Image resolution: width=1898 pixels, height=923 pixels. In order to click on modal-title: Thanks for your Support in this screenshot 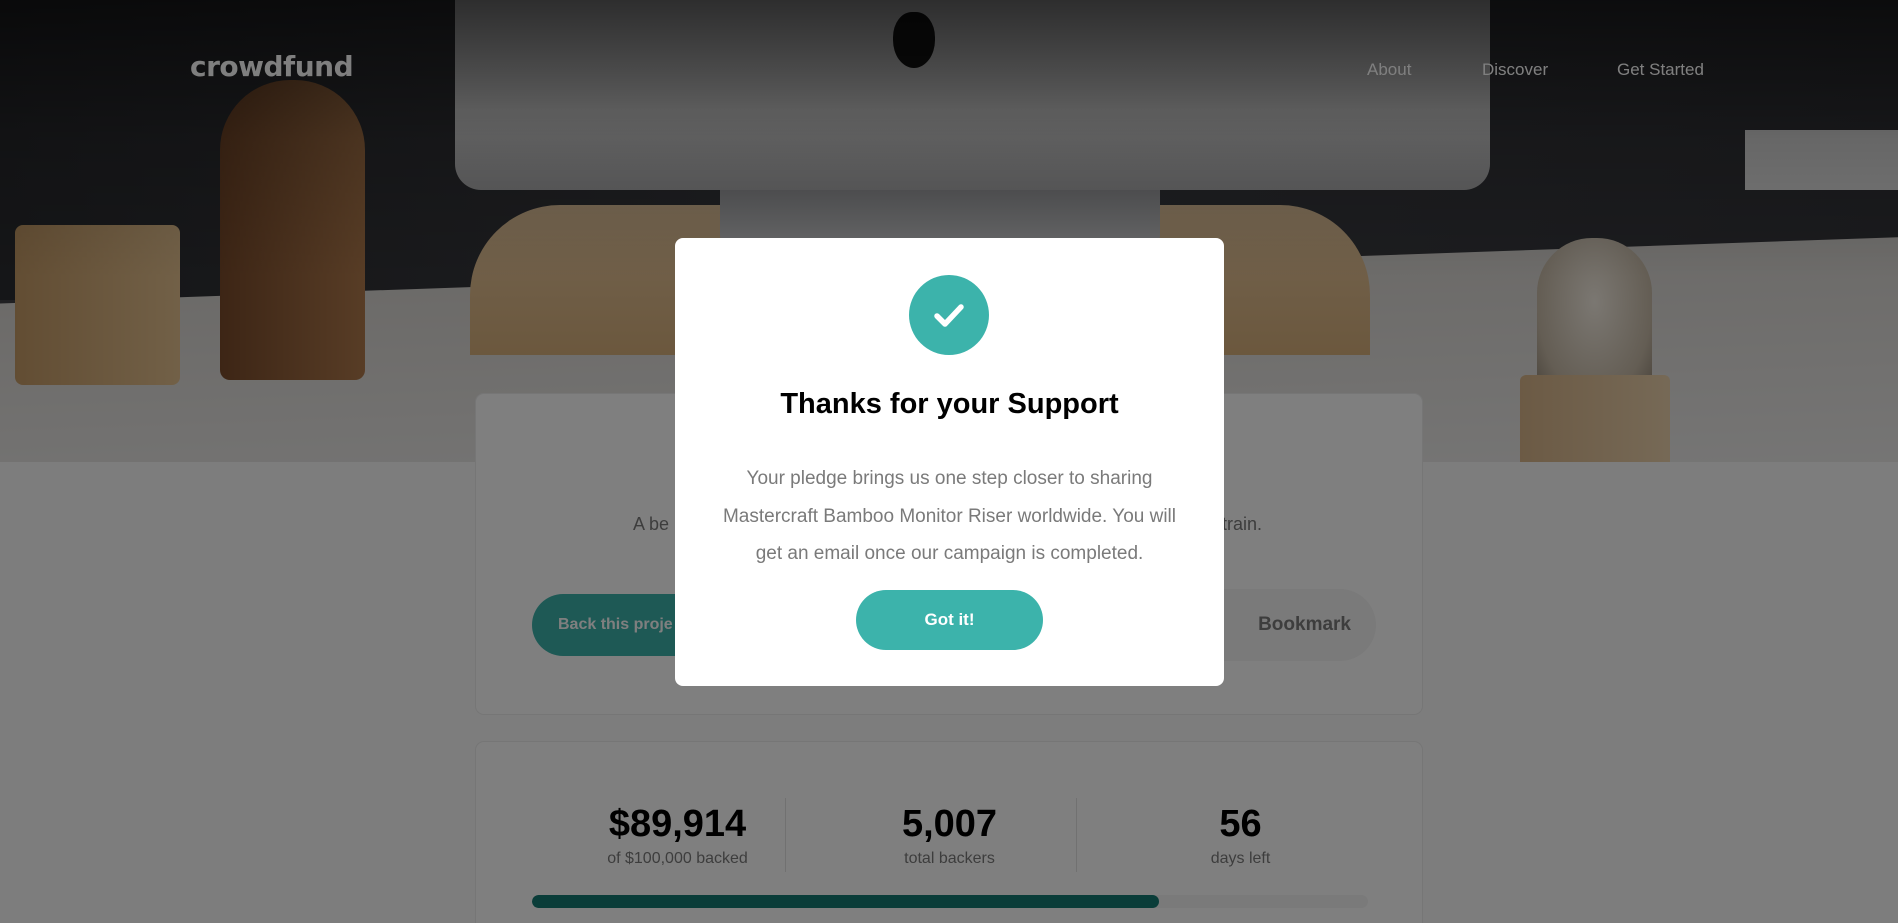, I will do `click(949, 404)`.